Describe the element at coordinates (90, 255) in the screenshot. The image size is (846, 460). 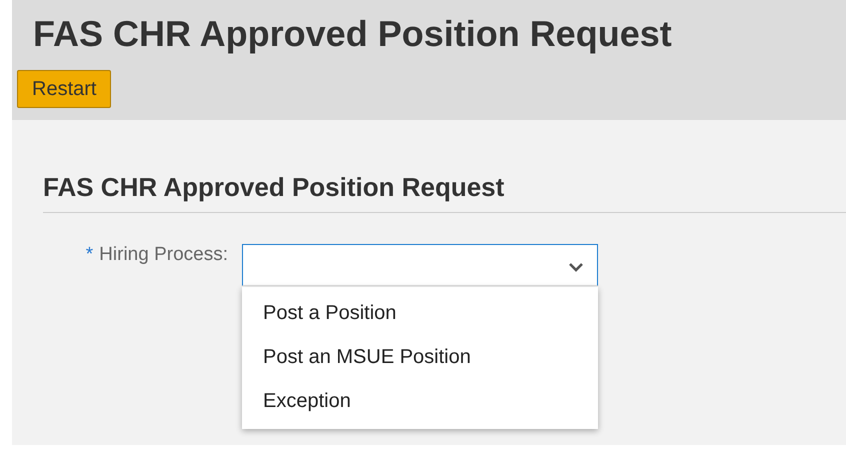
I see `required-mark: *` at that location.